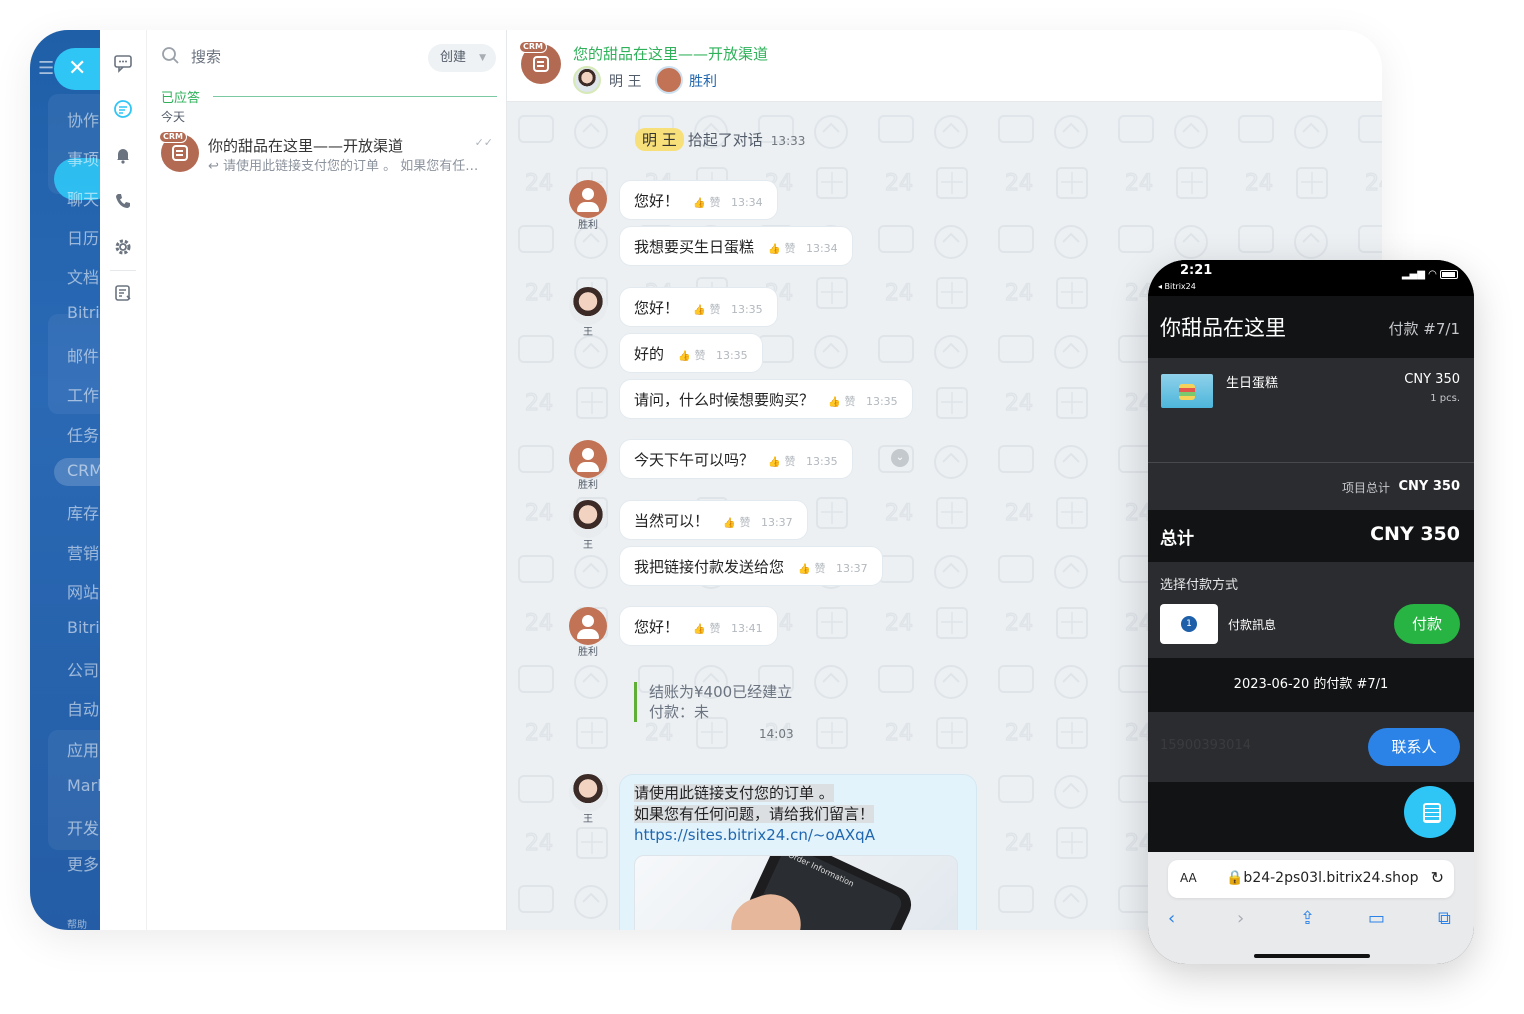  I want to click on nav-item: 应用, so click(83, 749).